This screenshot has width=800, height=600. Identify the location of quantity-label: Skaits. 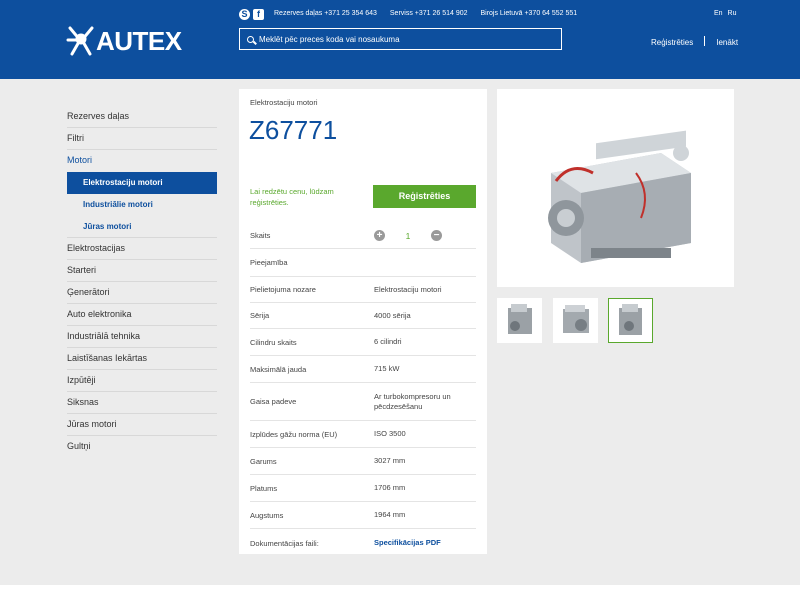
(260, 235).